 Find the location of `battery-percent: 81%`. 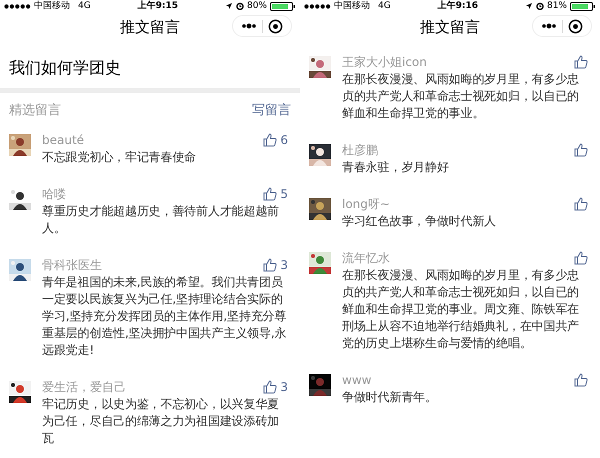

battery-percent: 81% is located at coordinates (556, 6).